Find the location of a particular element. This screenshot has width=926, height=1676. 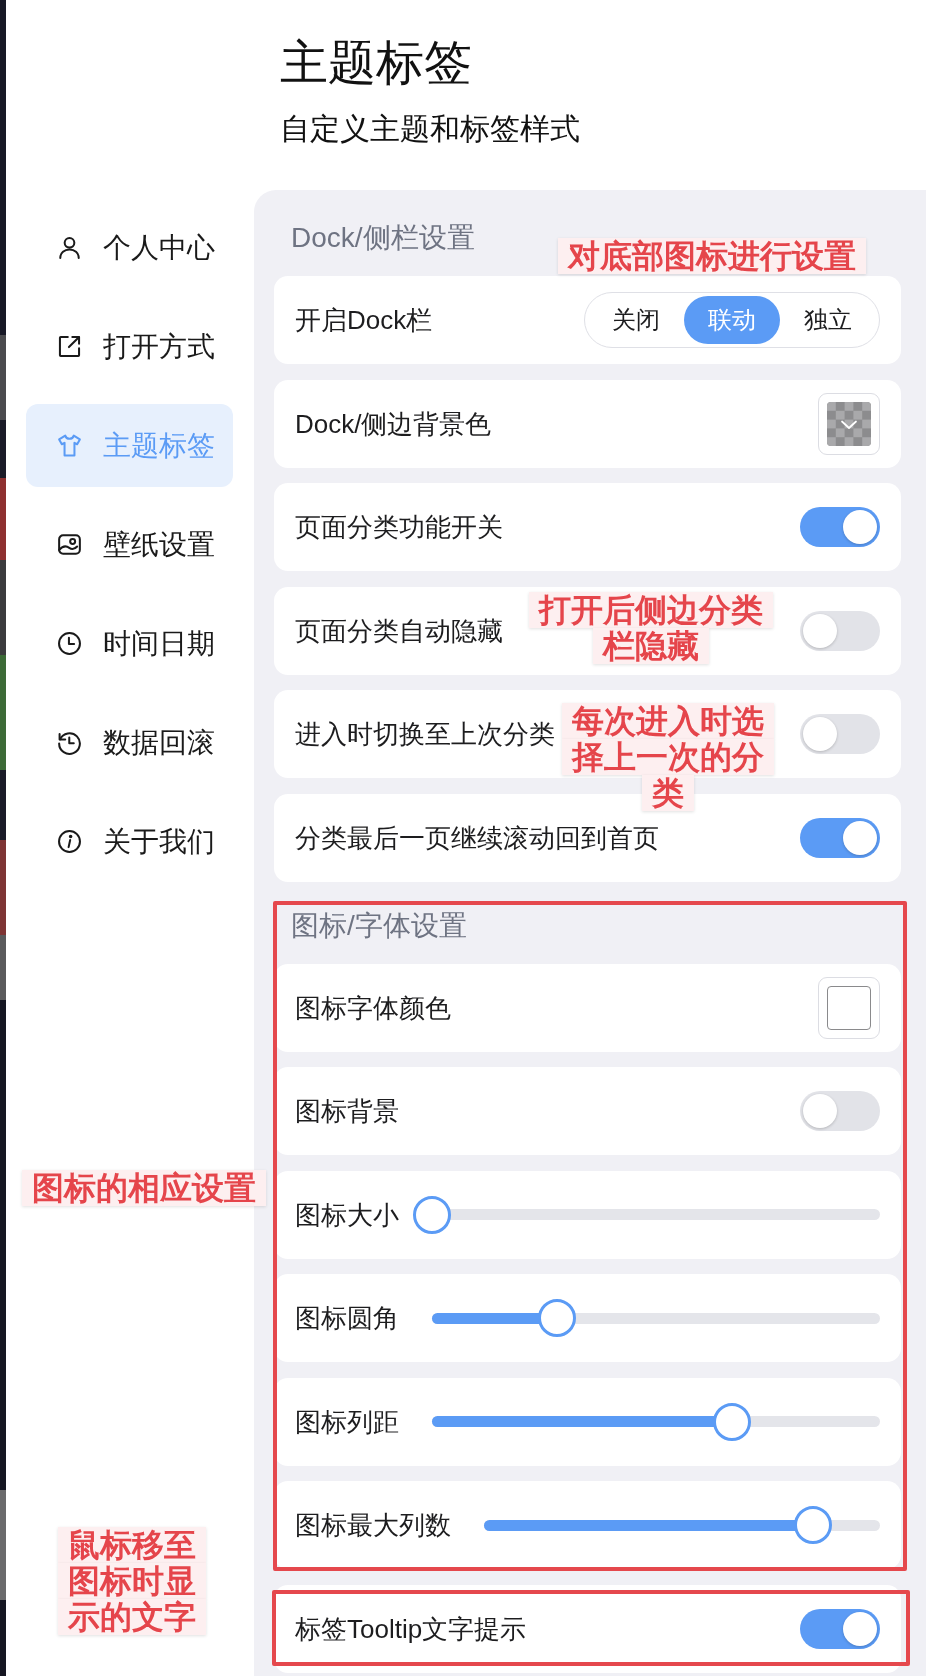

page-subtitle: 自定义主题和标签样式 is located at coordinates (430, 129).